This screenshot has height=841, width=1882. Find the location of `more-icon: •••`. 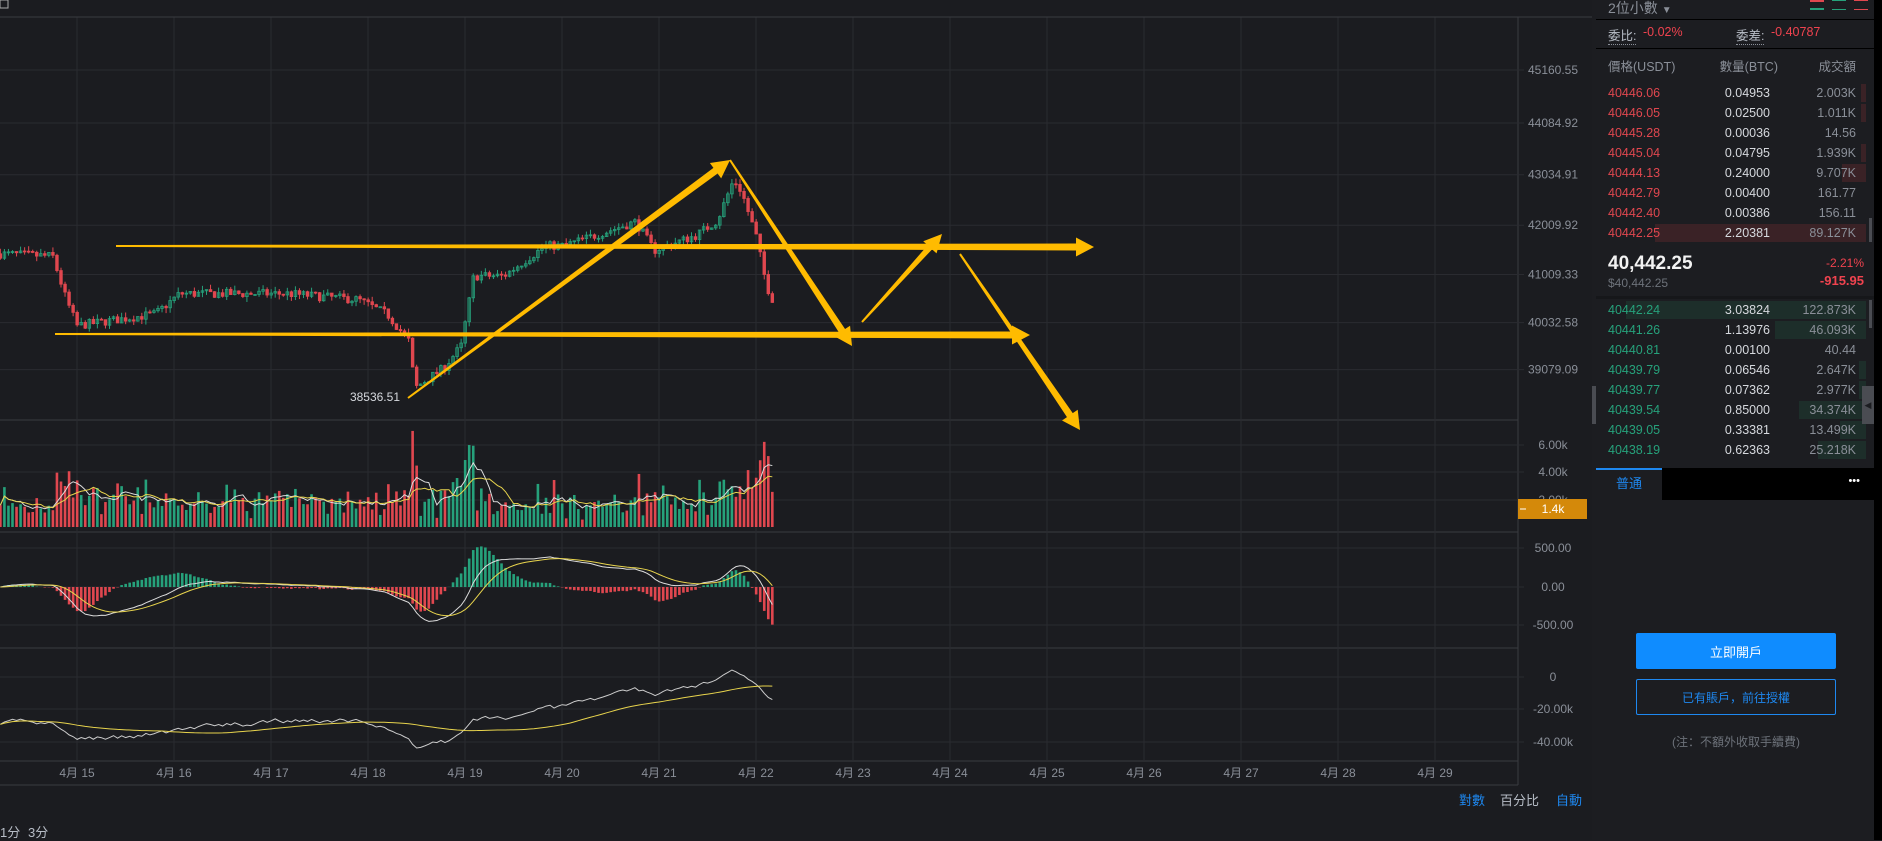

more-icon: ••• is located at coordinates (1854, 481).